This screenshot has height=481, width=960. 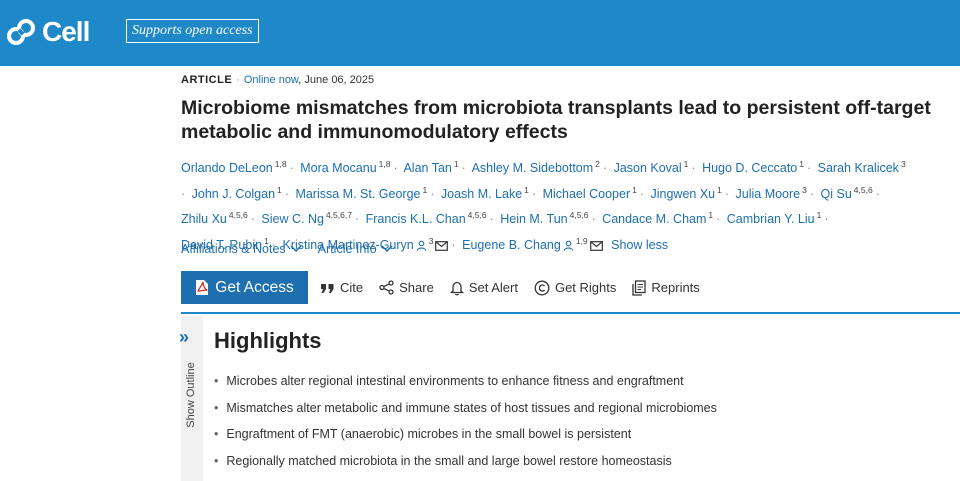 What do you see at coordinates (345, 167) in the screenshot?
I see `author-link: Mora Mocanu 1,8` at bounding box center [345, 167].